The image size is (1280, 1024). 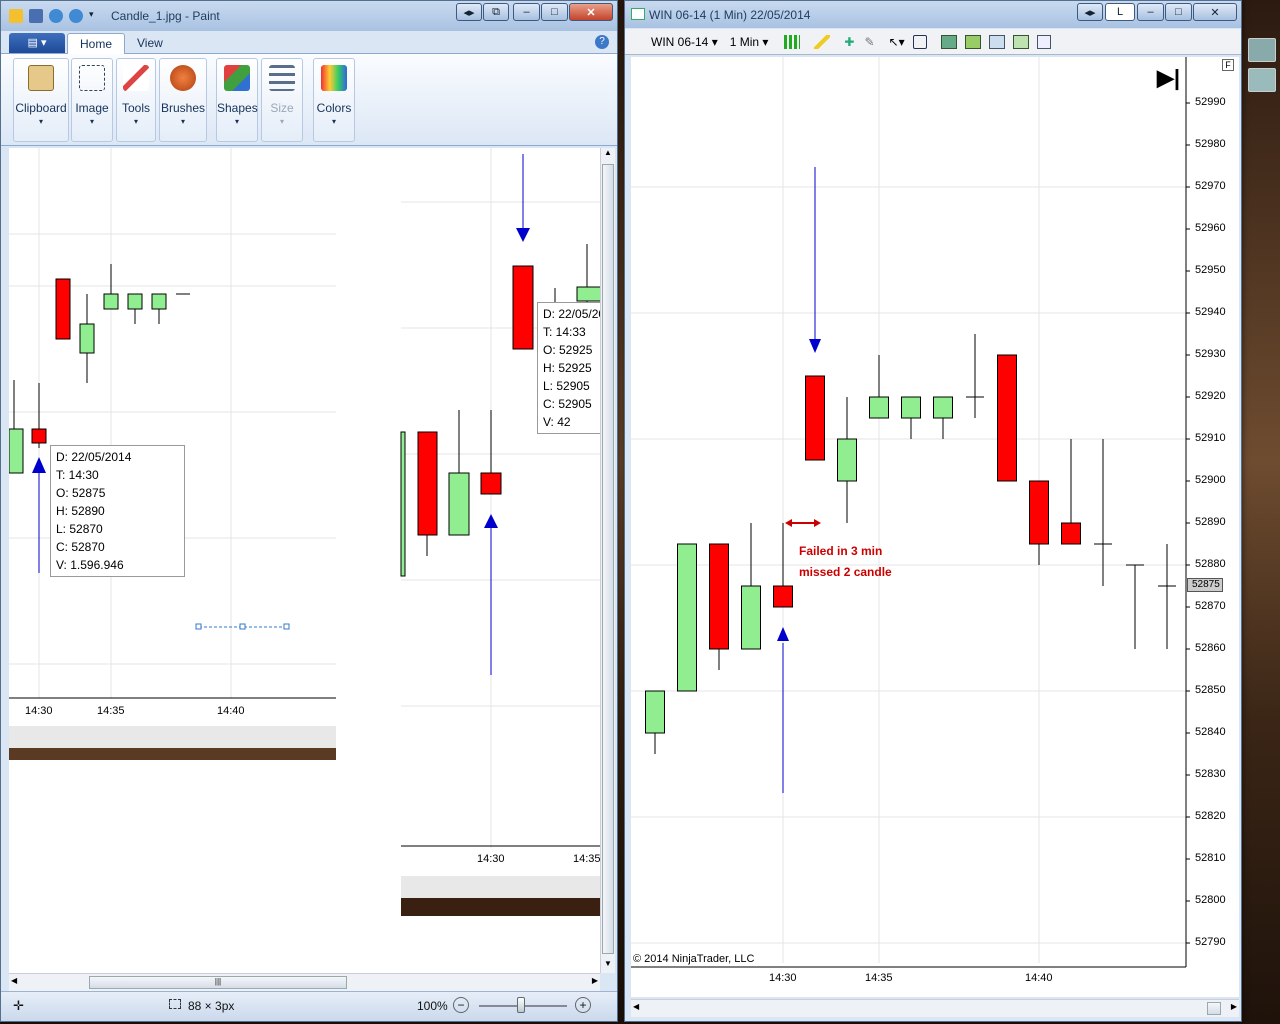 I want to click on zoom-level: 100%, so click(x=432, y=1006).